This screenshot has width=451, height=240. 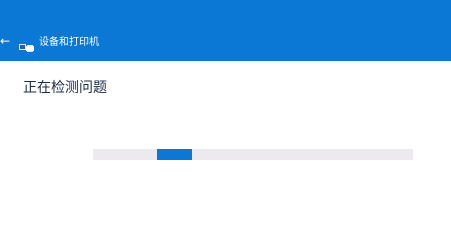 What do you see at coordinates (5, 41) in the screenshot?
I see `back-arrow-icon: ←` at bounding box center [5, 41].